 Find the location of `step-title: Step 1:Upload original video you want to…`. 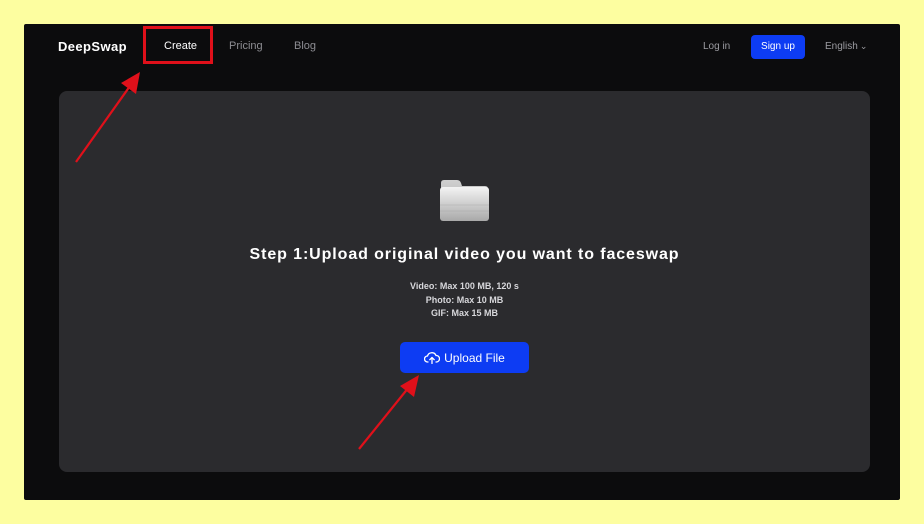

step-title: Step 1:Upload original video you want to… is located at coordinates (464, 254).